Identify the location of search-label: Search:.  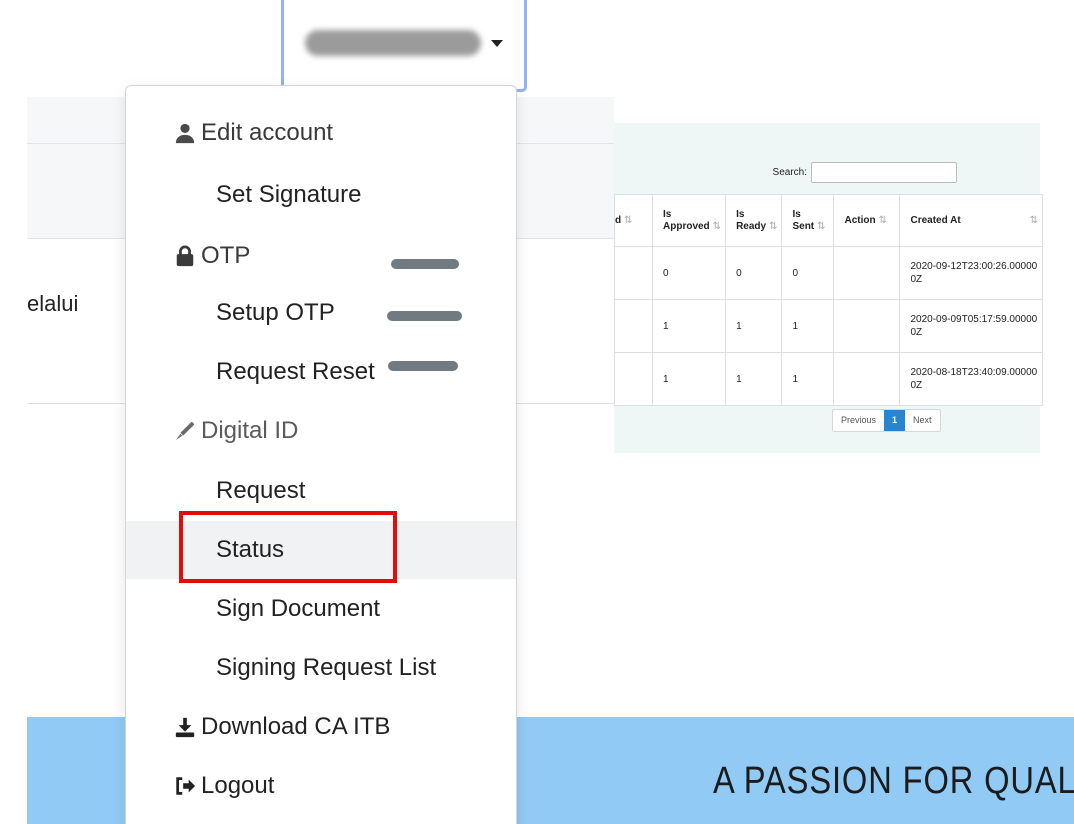
(789, 172).